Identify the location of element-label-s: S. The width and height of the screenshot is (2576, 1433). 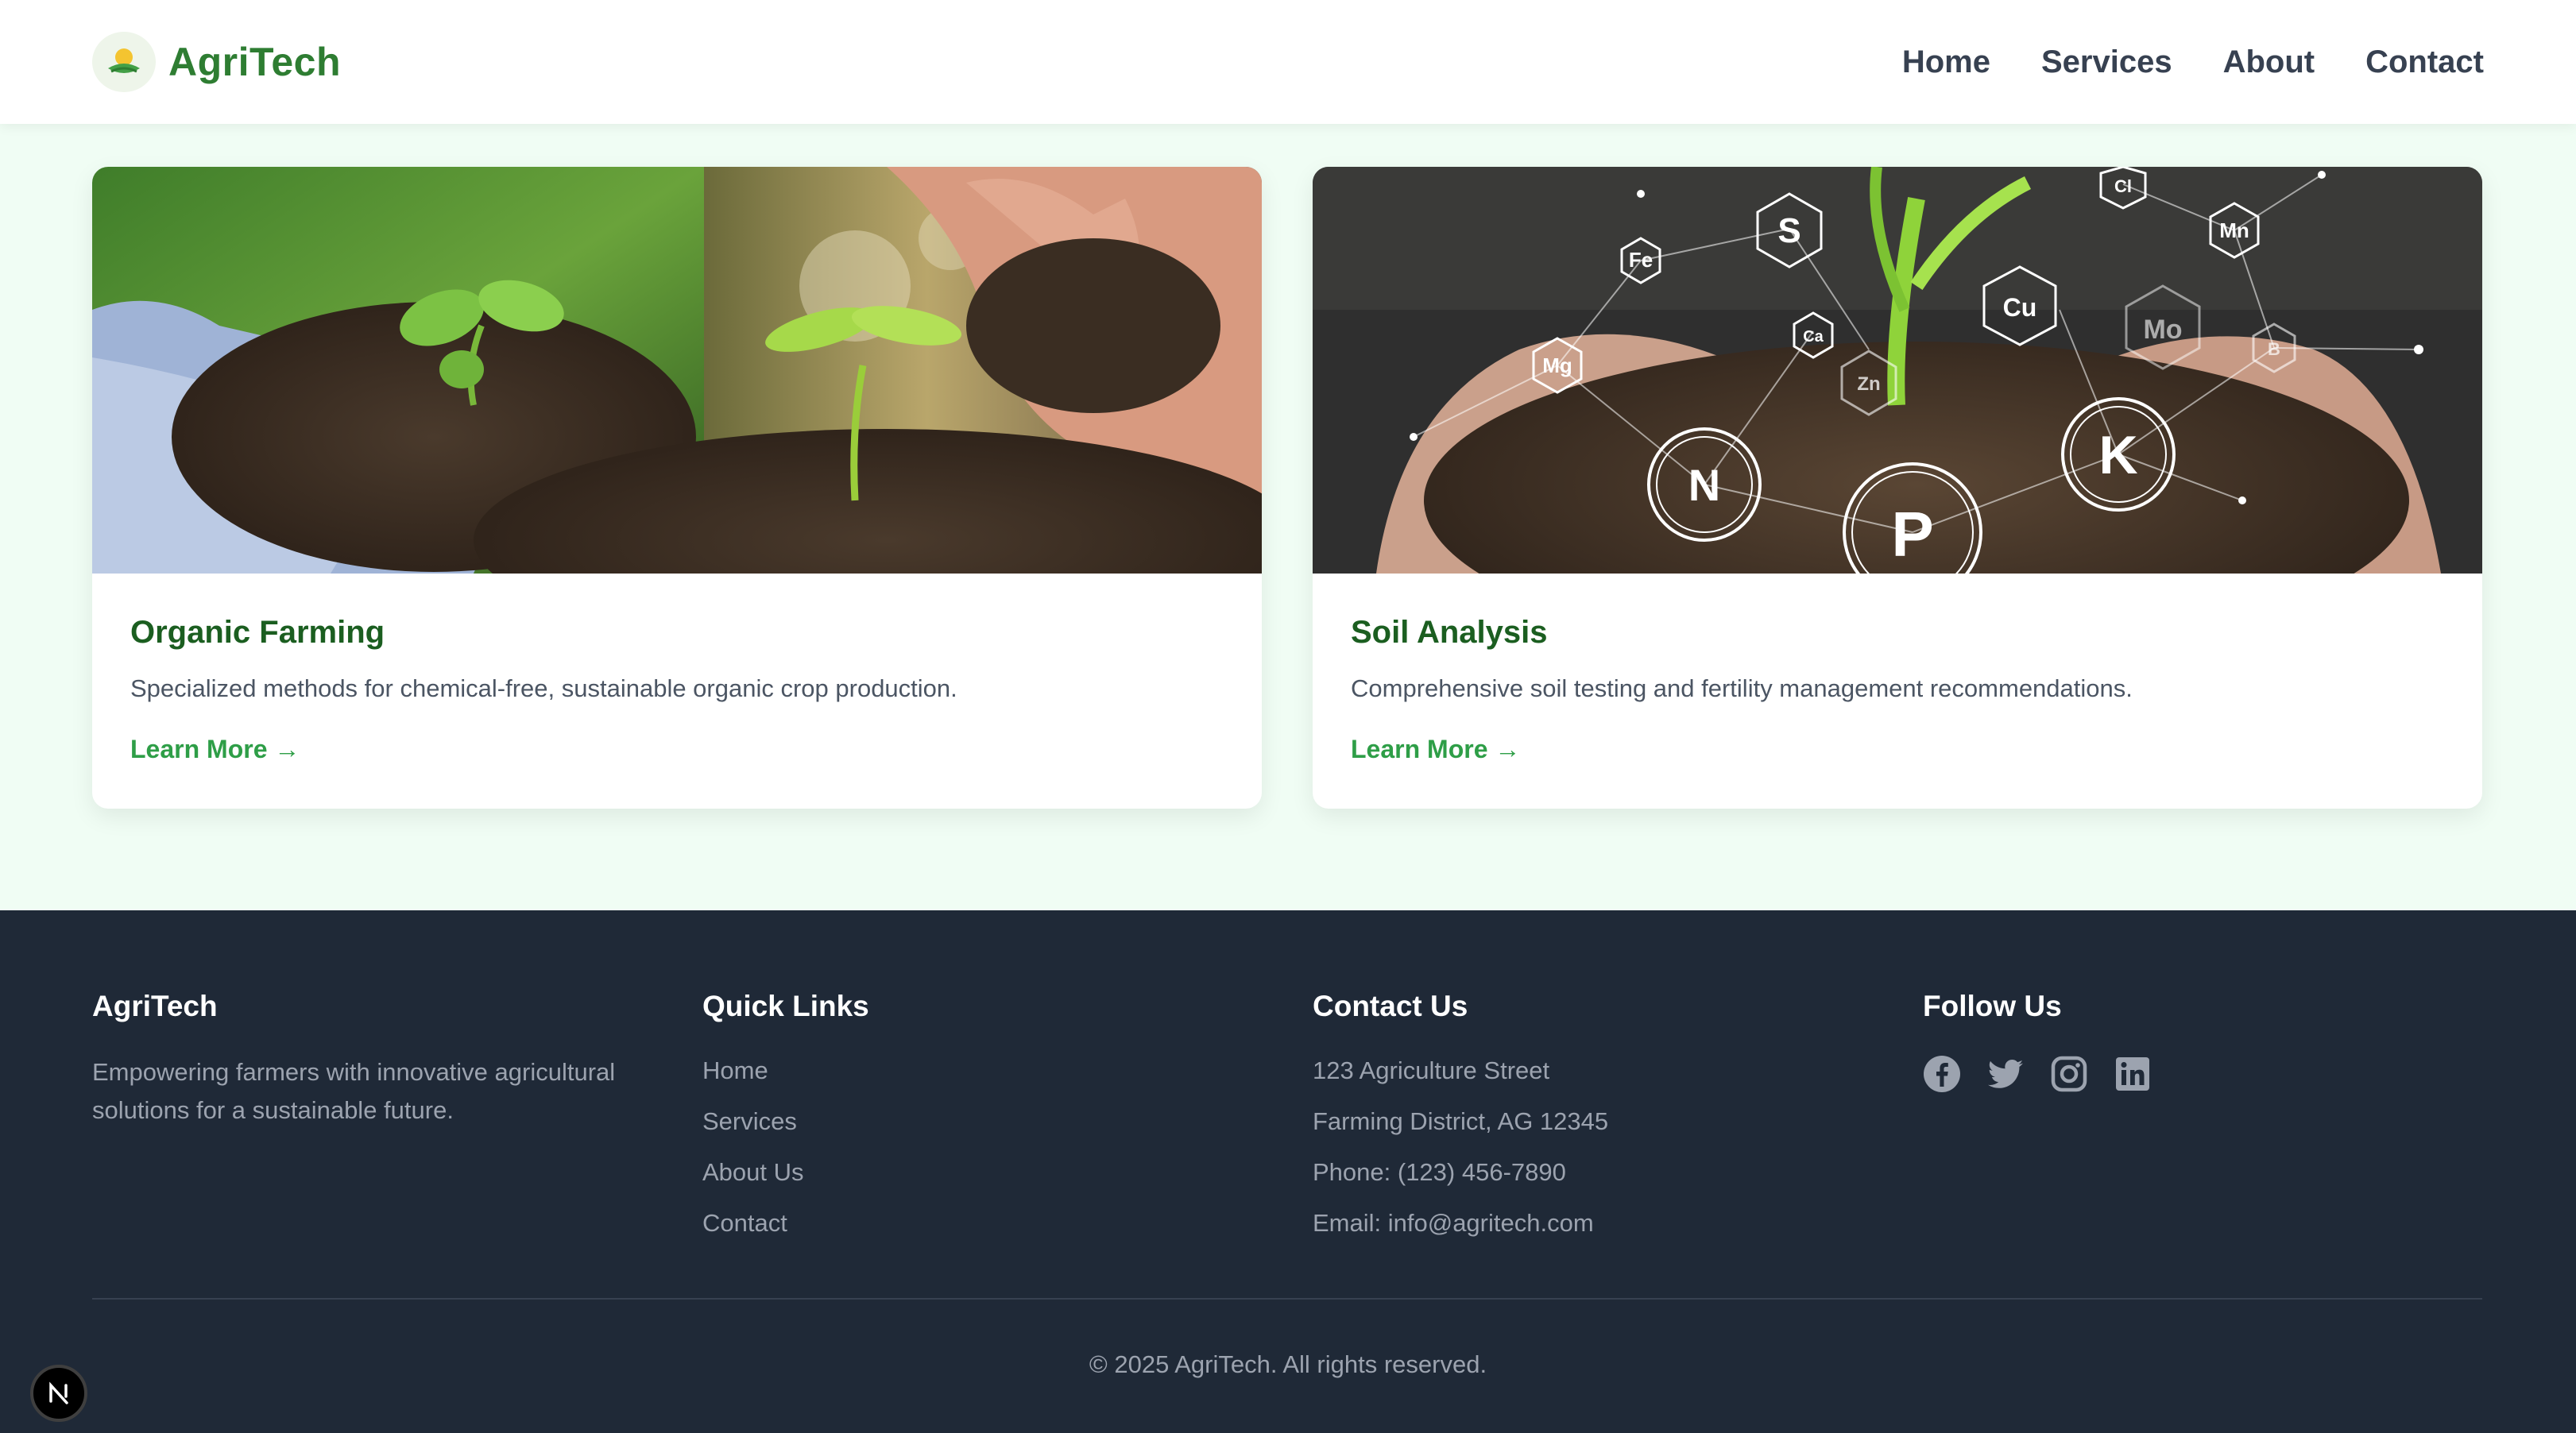
(1789, 230).